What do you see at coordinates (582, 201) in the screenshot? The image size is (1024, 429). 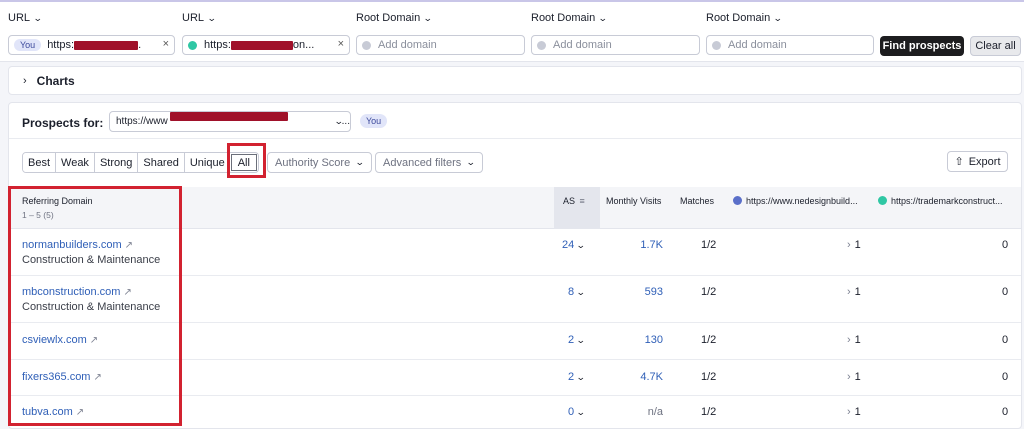 I see `sort-icon: ≡` at bounding box center [582, 201].